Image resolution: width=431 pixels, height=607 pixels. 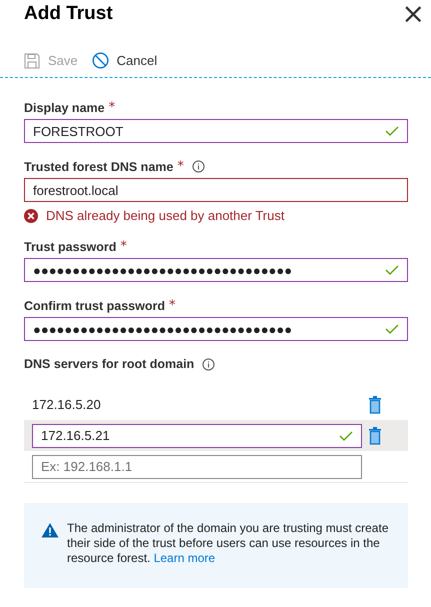 What do you see at coordinates (165, 215) in the screenshot?
I see `error-message: DNS already being used by another Trust` at bounding box center [165, 215].